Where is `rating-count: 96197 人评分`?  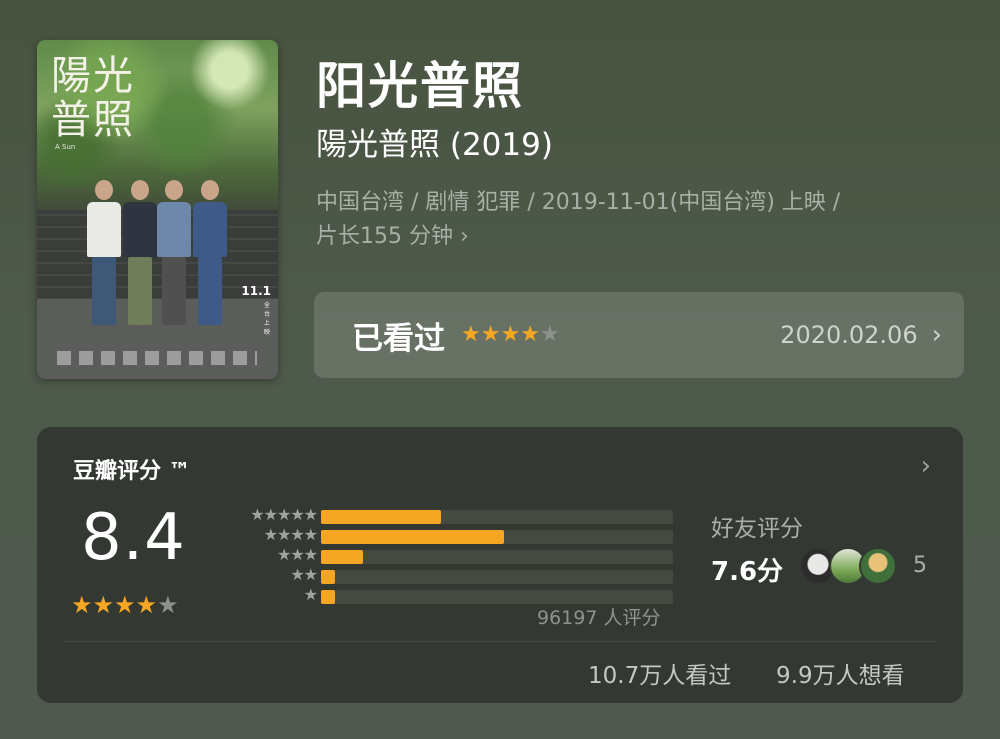 rating-count: 96197 人评分 is located at coordinates (599, 618).